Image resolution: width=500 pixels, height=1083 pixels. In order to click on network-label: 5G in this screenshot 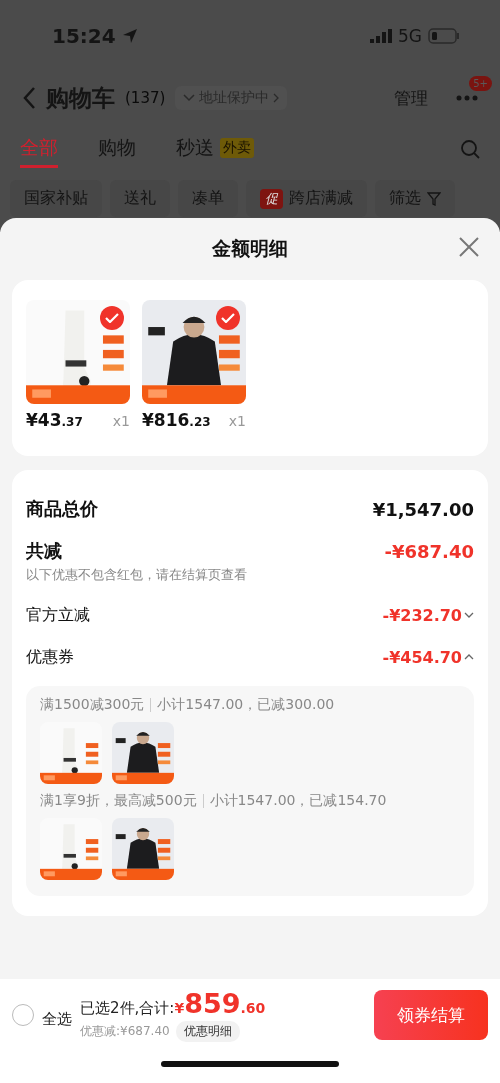, I will do `click(410, 36)`.